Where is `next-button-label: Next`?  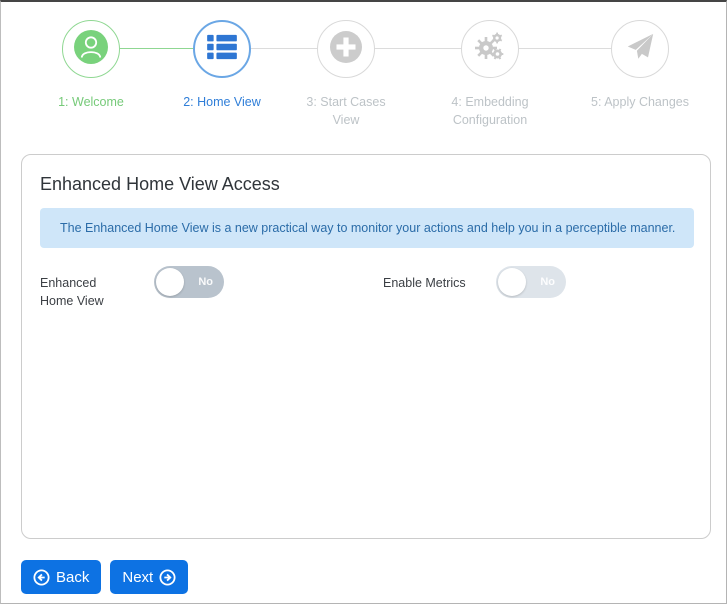 next-button-label: Next is located at coordinates (138, 577).